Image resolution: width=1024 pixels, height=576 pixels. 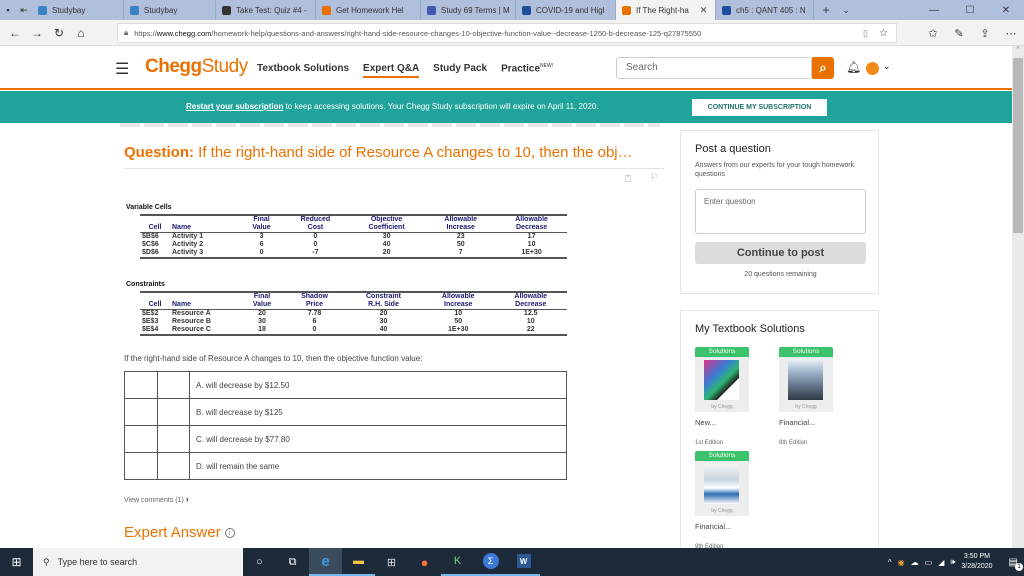 What do you see at coordinates (941, 562) in the screenshot?
I see `wifi-icon: ◢` at bounding box center [941, 562].